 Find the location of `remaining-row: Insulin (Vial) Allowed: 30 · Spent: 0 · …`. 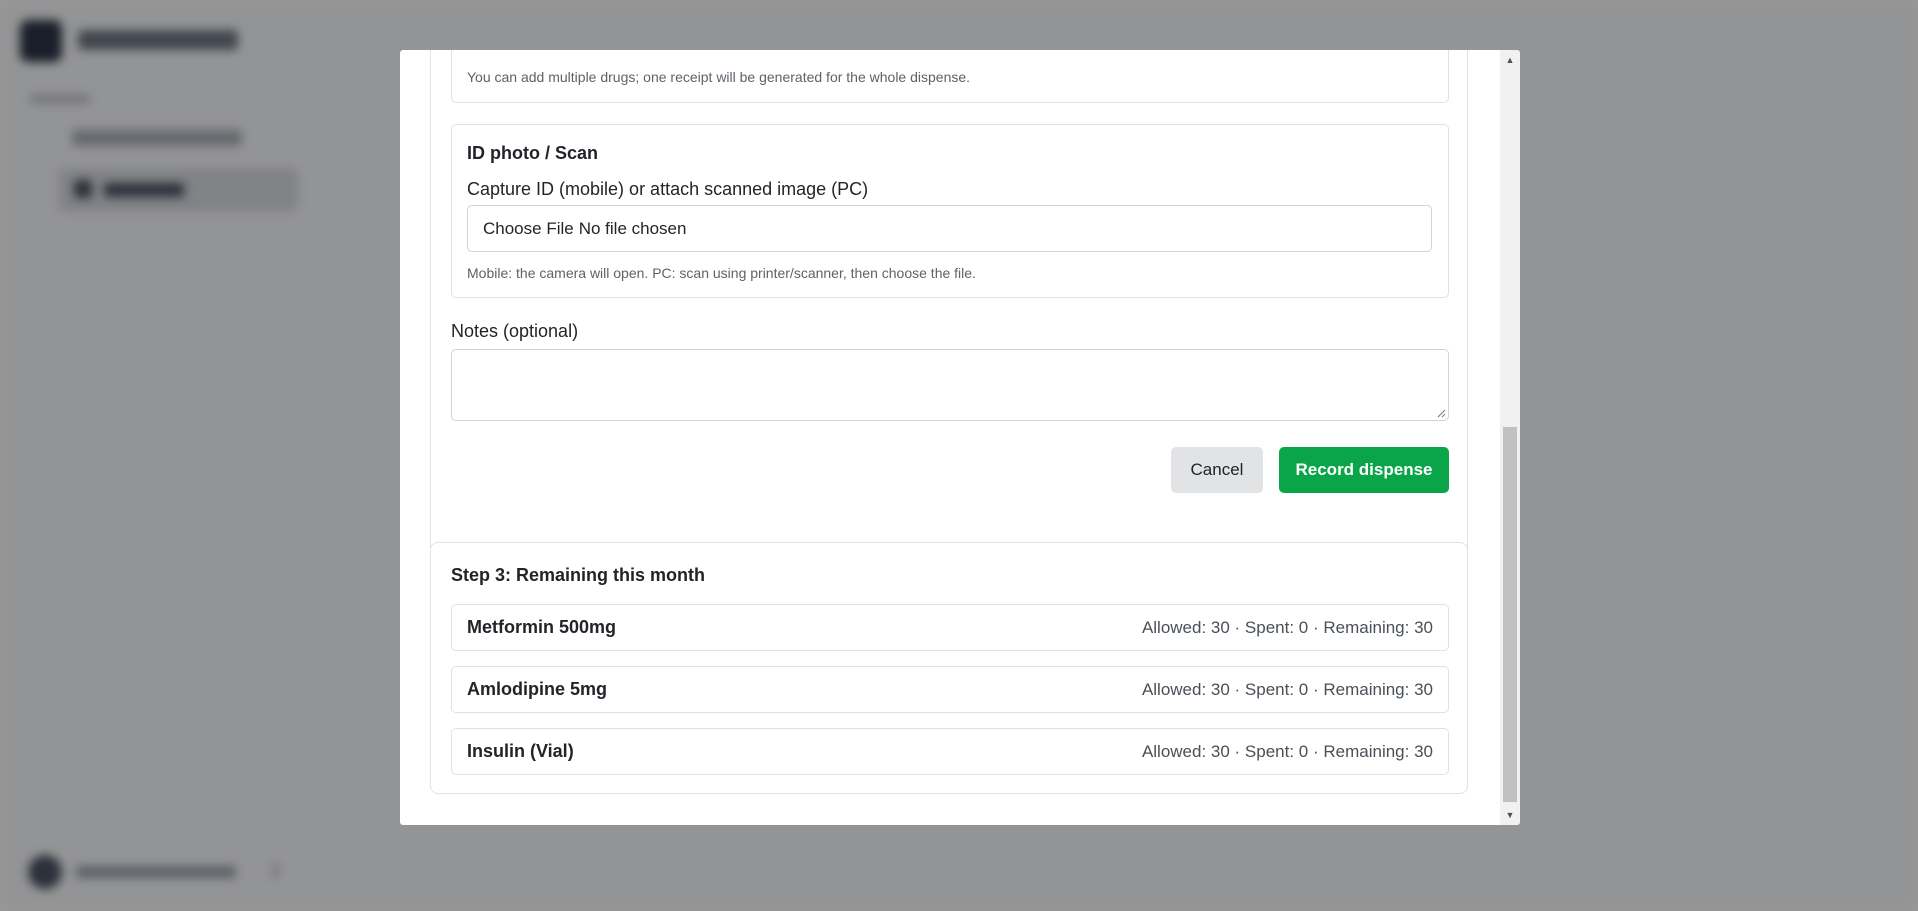

remaining-row: Insulin (Vial) Allowed: 30 · Spent: 0 · … is located at coordinates (950, 751).